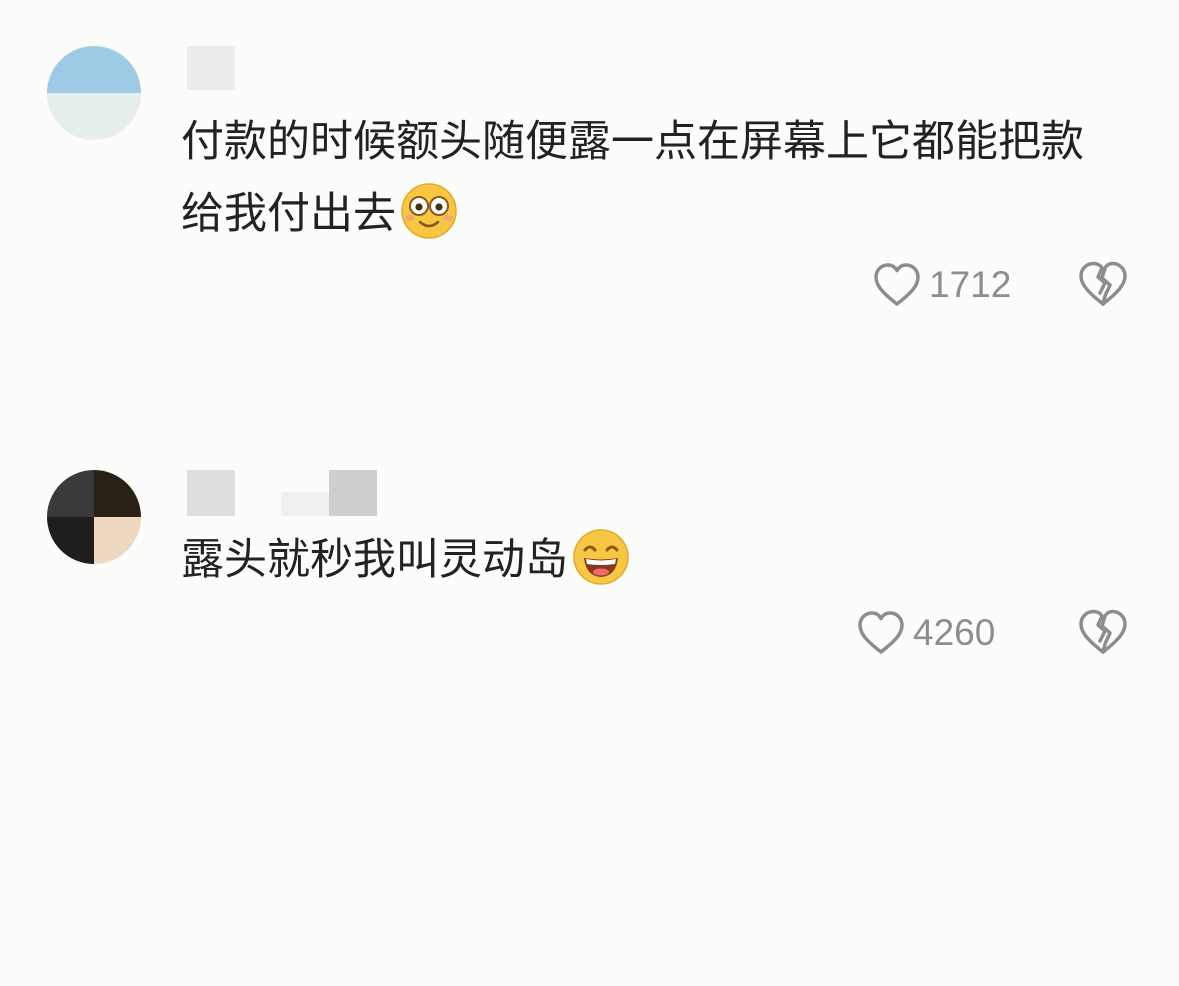 Image resolution: width=1179 pixels, height=986 pixels. I want to click on like-count: 1712, so click(970, 284).